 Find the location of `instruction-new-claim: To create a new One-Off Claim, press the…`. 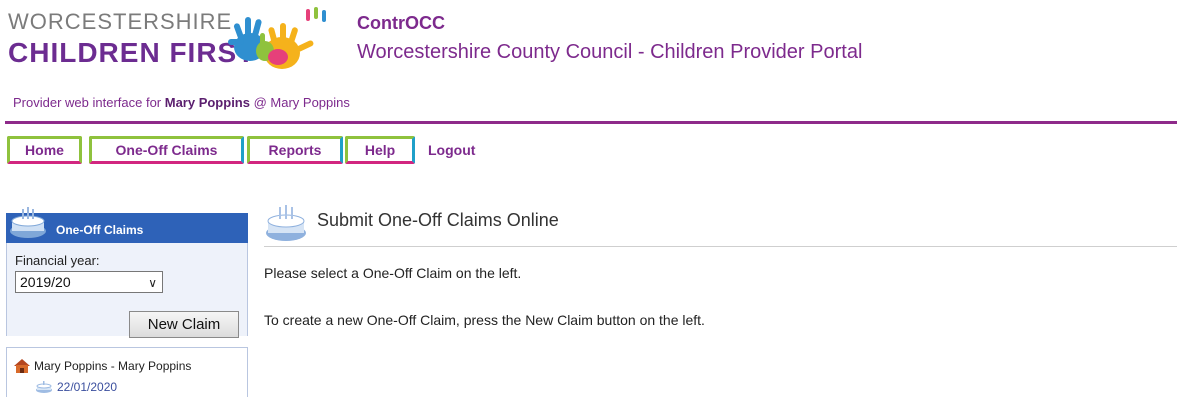

instruction-new-claim: To create a new One-Off Claim, press the… is located at coordinates (484, 320).